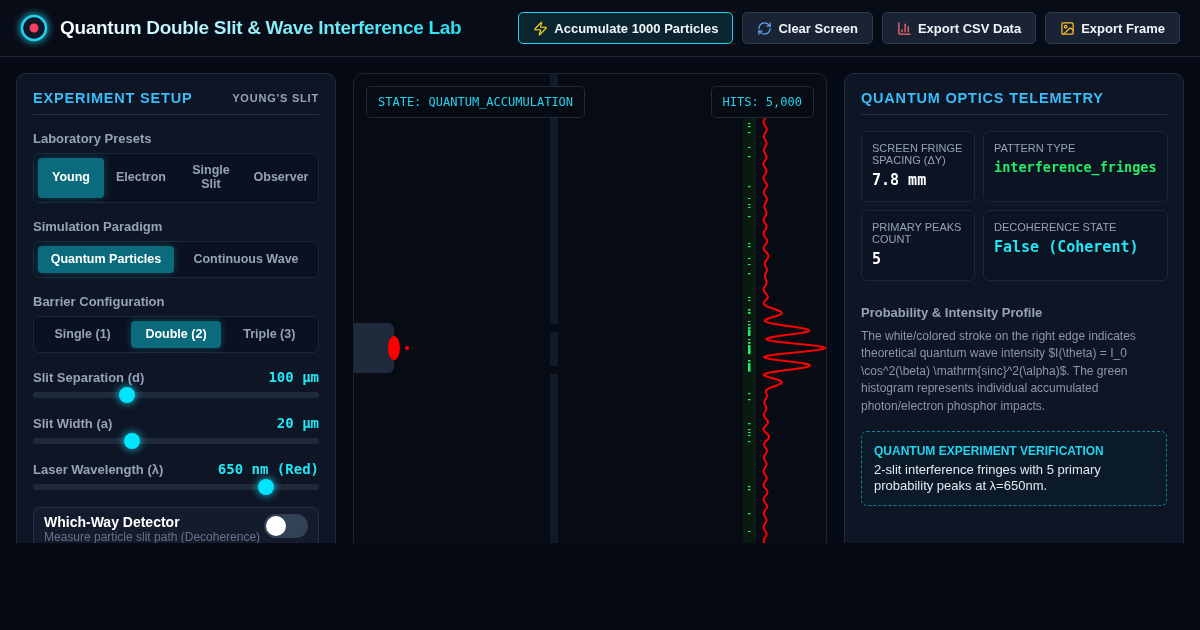  What do you see at coordinates (917, 233) in the screenshot?
I see `stat-label: PRIMARY PEAKS COUNT` at bounding box center [917, 233].